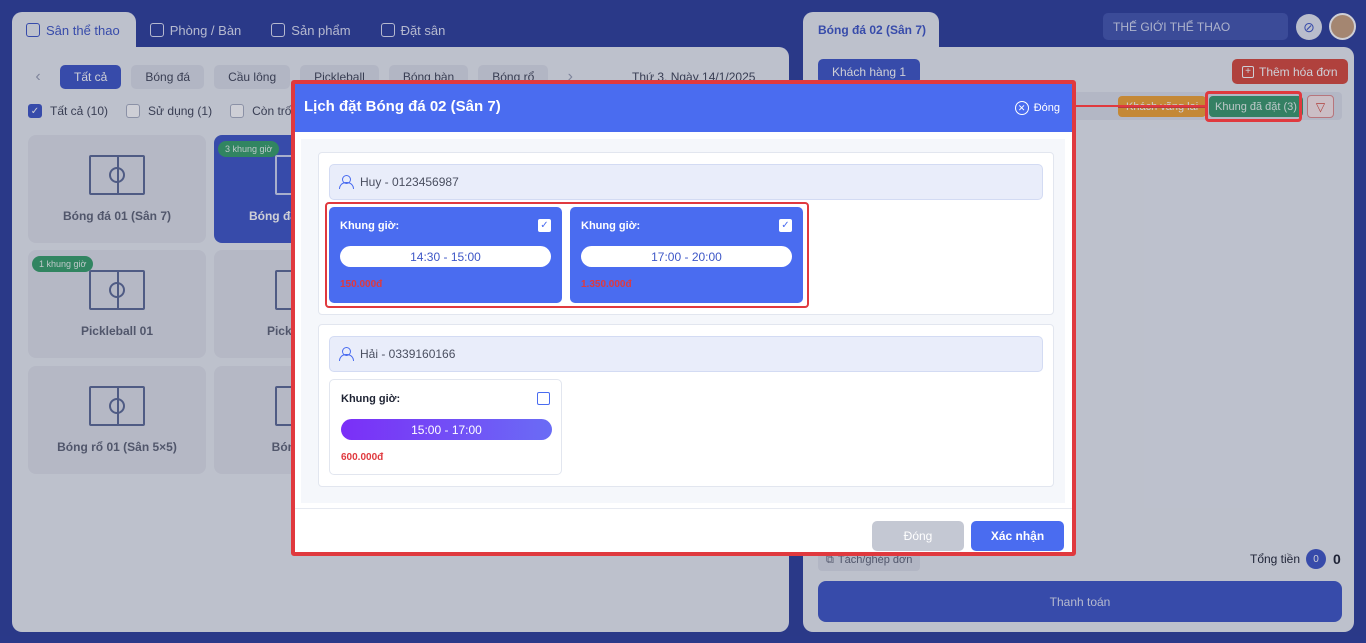 The height and width of the screenshot is (643, 1366). I want to click on slot-time: 14:30 - 15:00, so click(445, 256).